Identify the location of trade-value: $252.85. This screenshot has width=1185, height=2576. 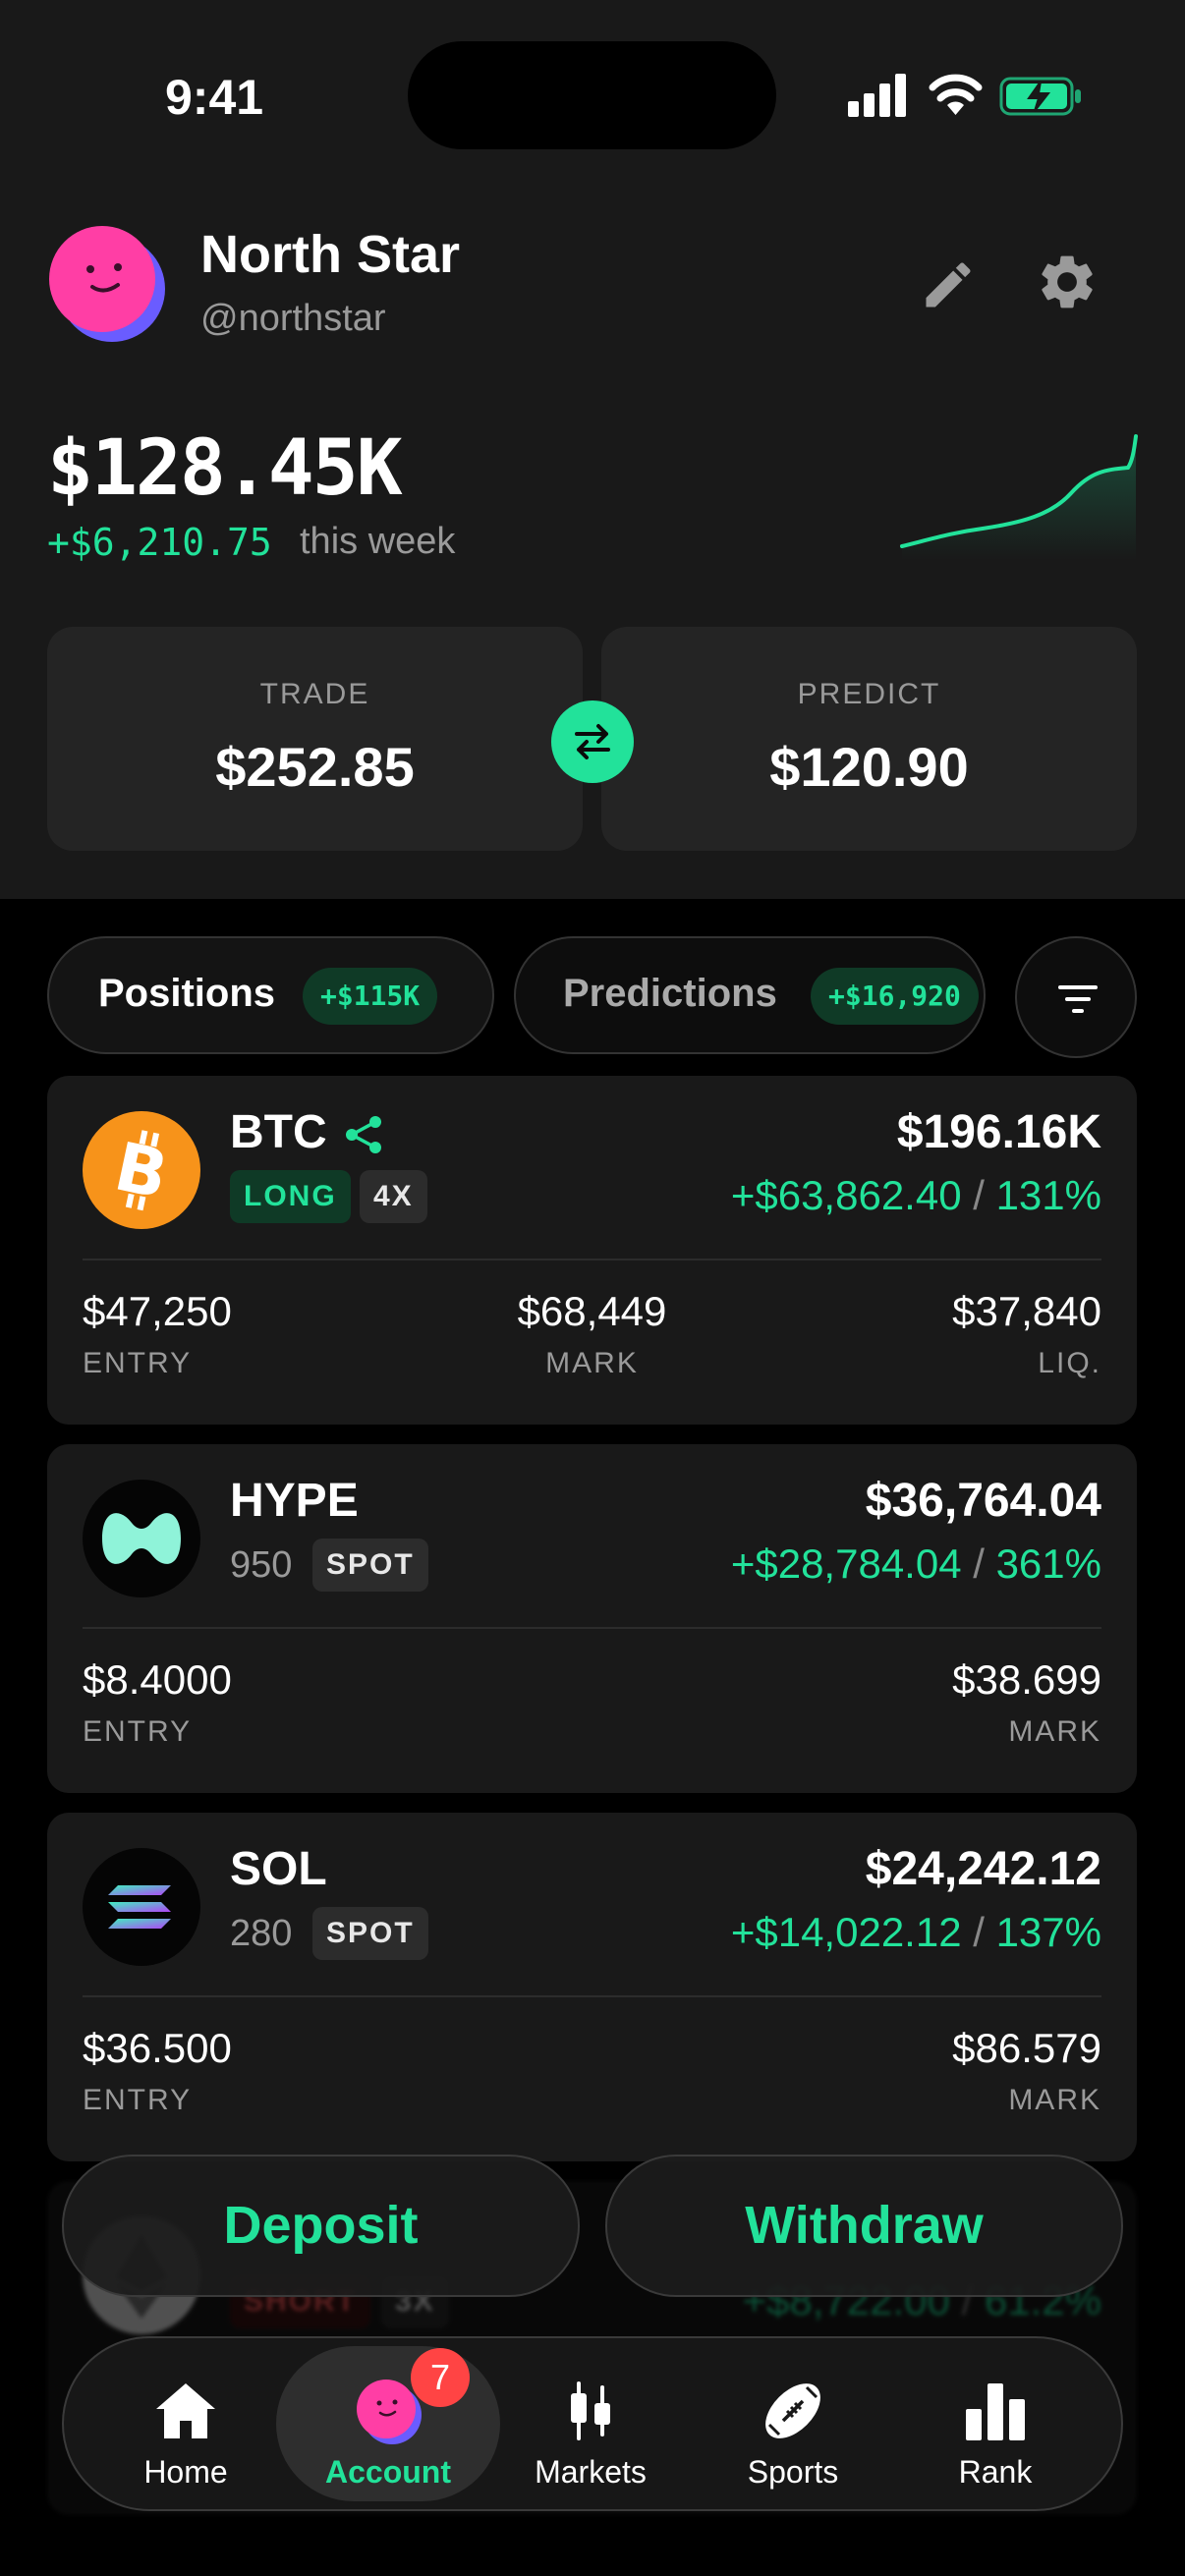
(315, 767).